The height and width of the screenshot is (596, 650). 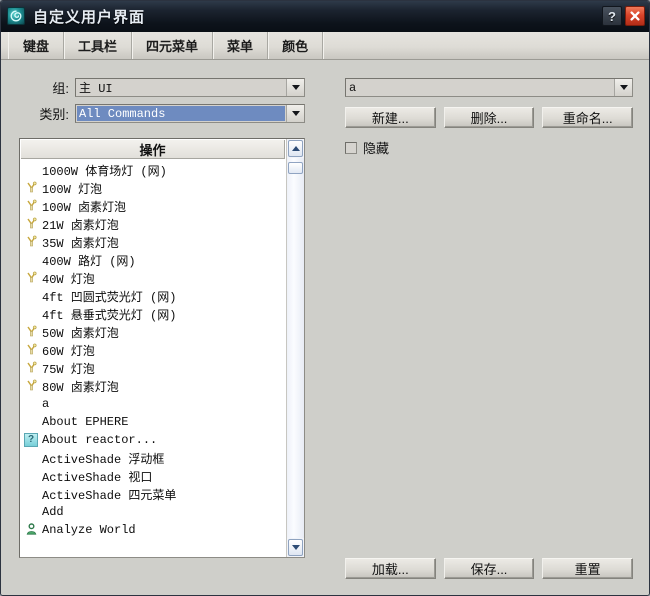 What do you see at coordinates (489, 147) in the screenshot?
I see `hidden-checkbox-row: 隐藏` at bounding box center [489, 147].